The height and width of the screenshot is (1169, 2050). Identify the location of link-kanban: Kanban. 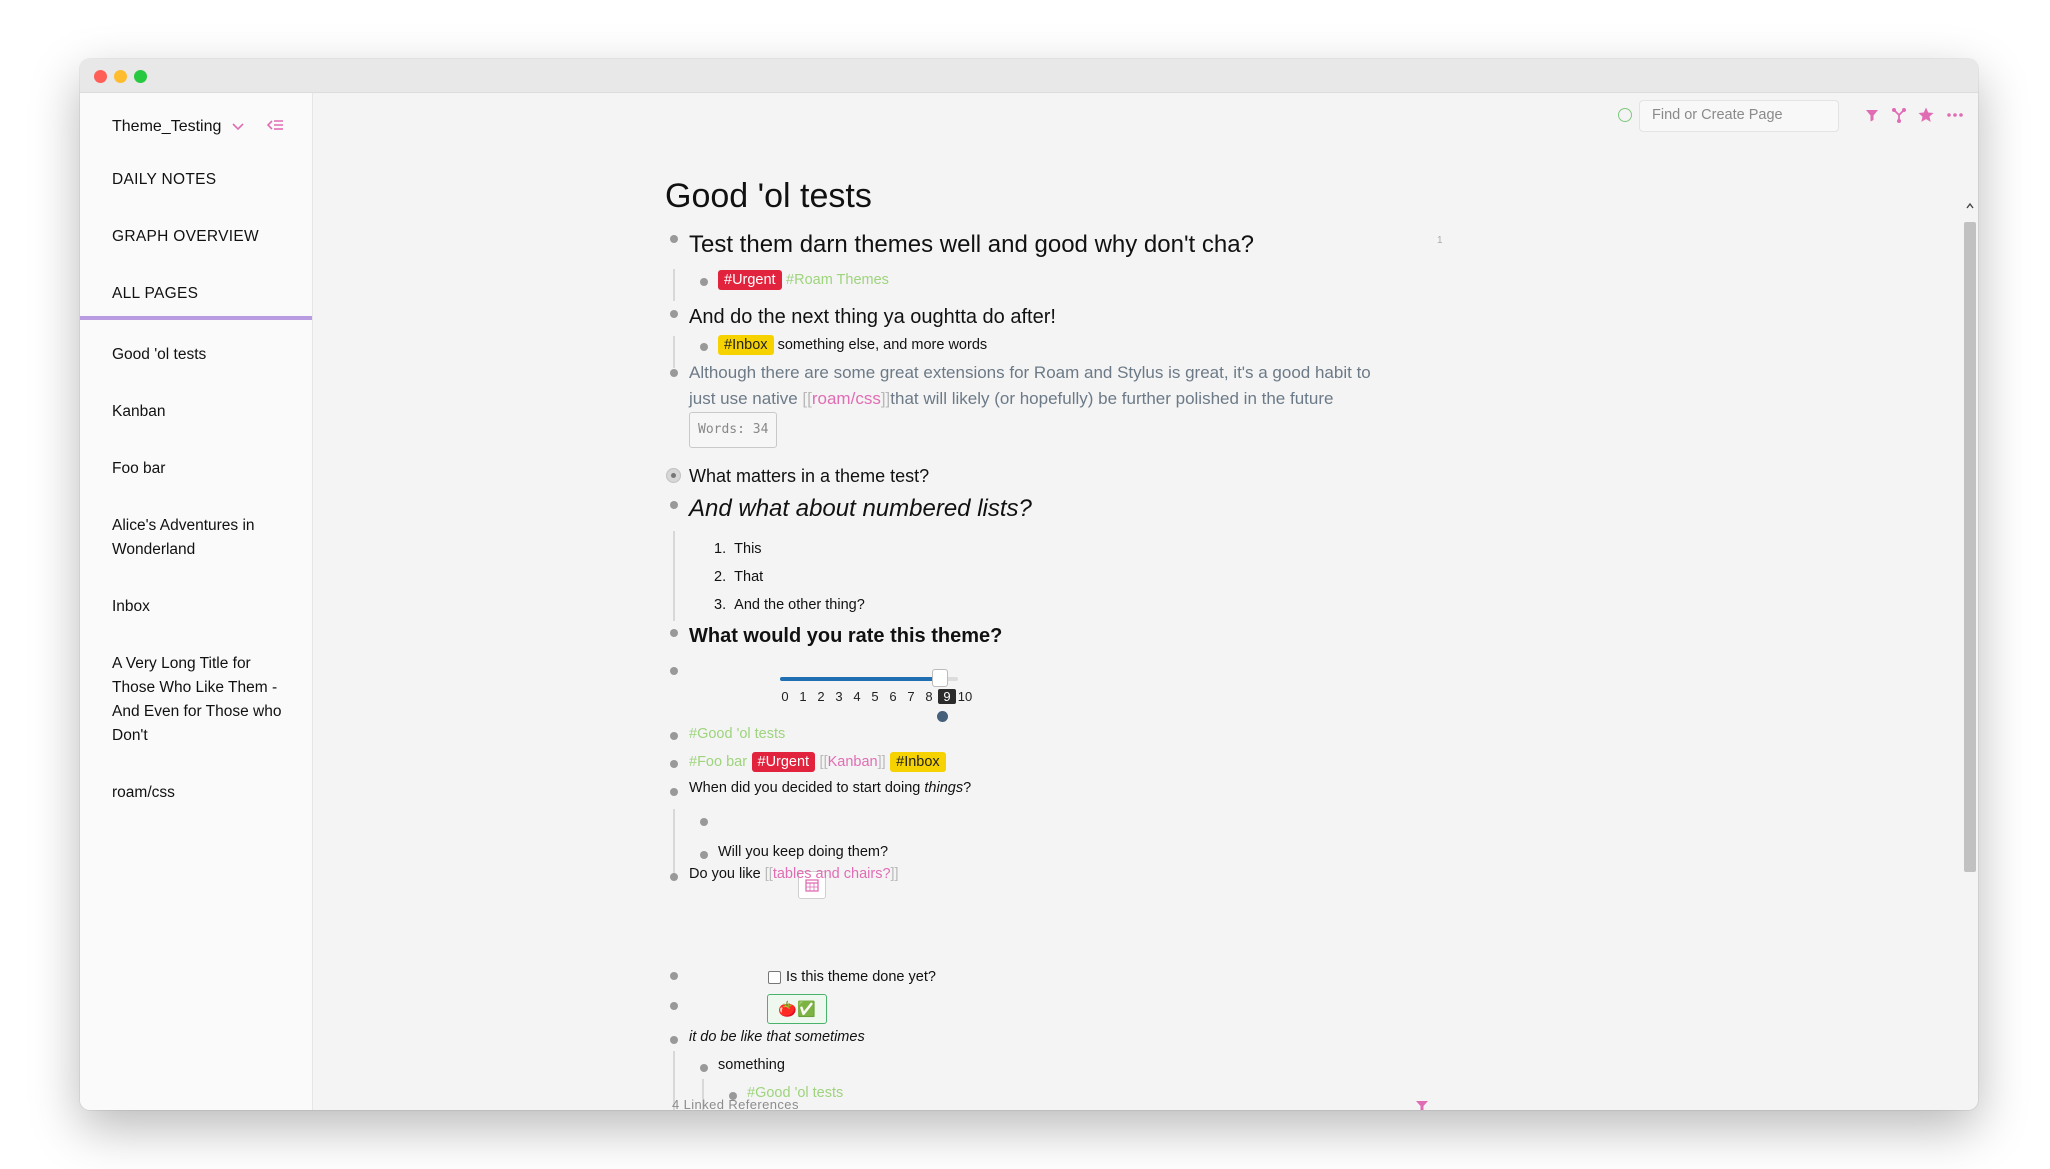
(853, 762).